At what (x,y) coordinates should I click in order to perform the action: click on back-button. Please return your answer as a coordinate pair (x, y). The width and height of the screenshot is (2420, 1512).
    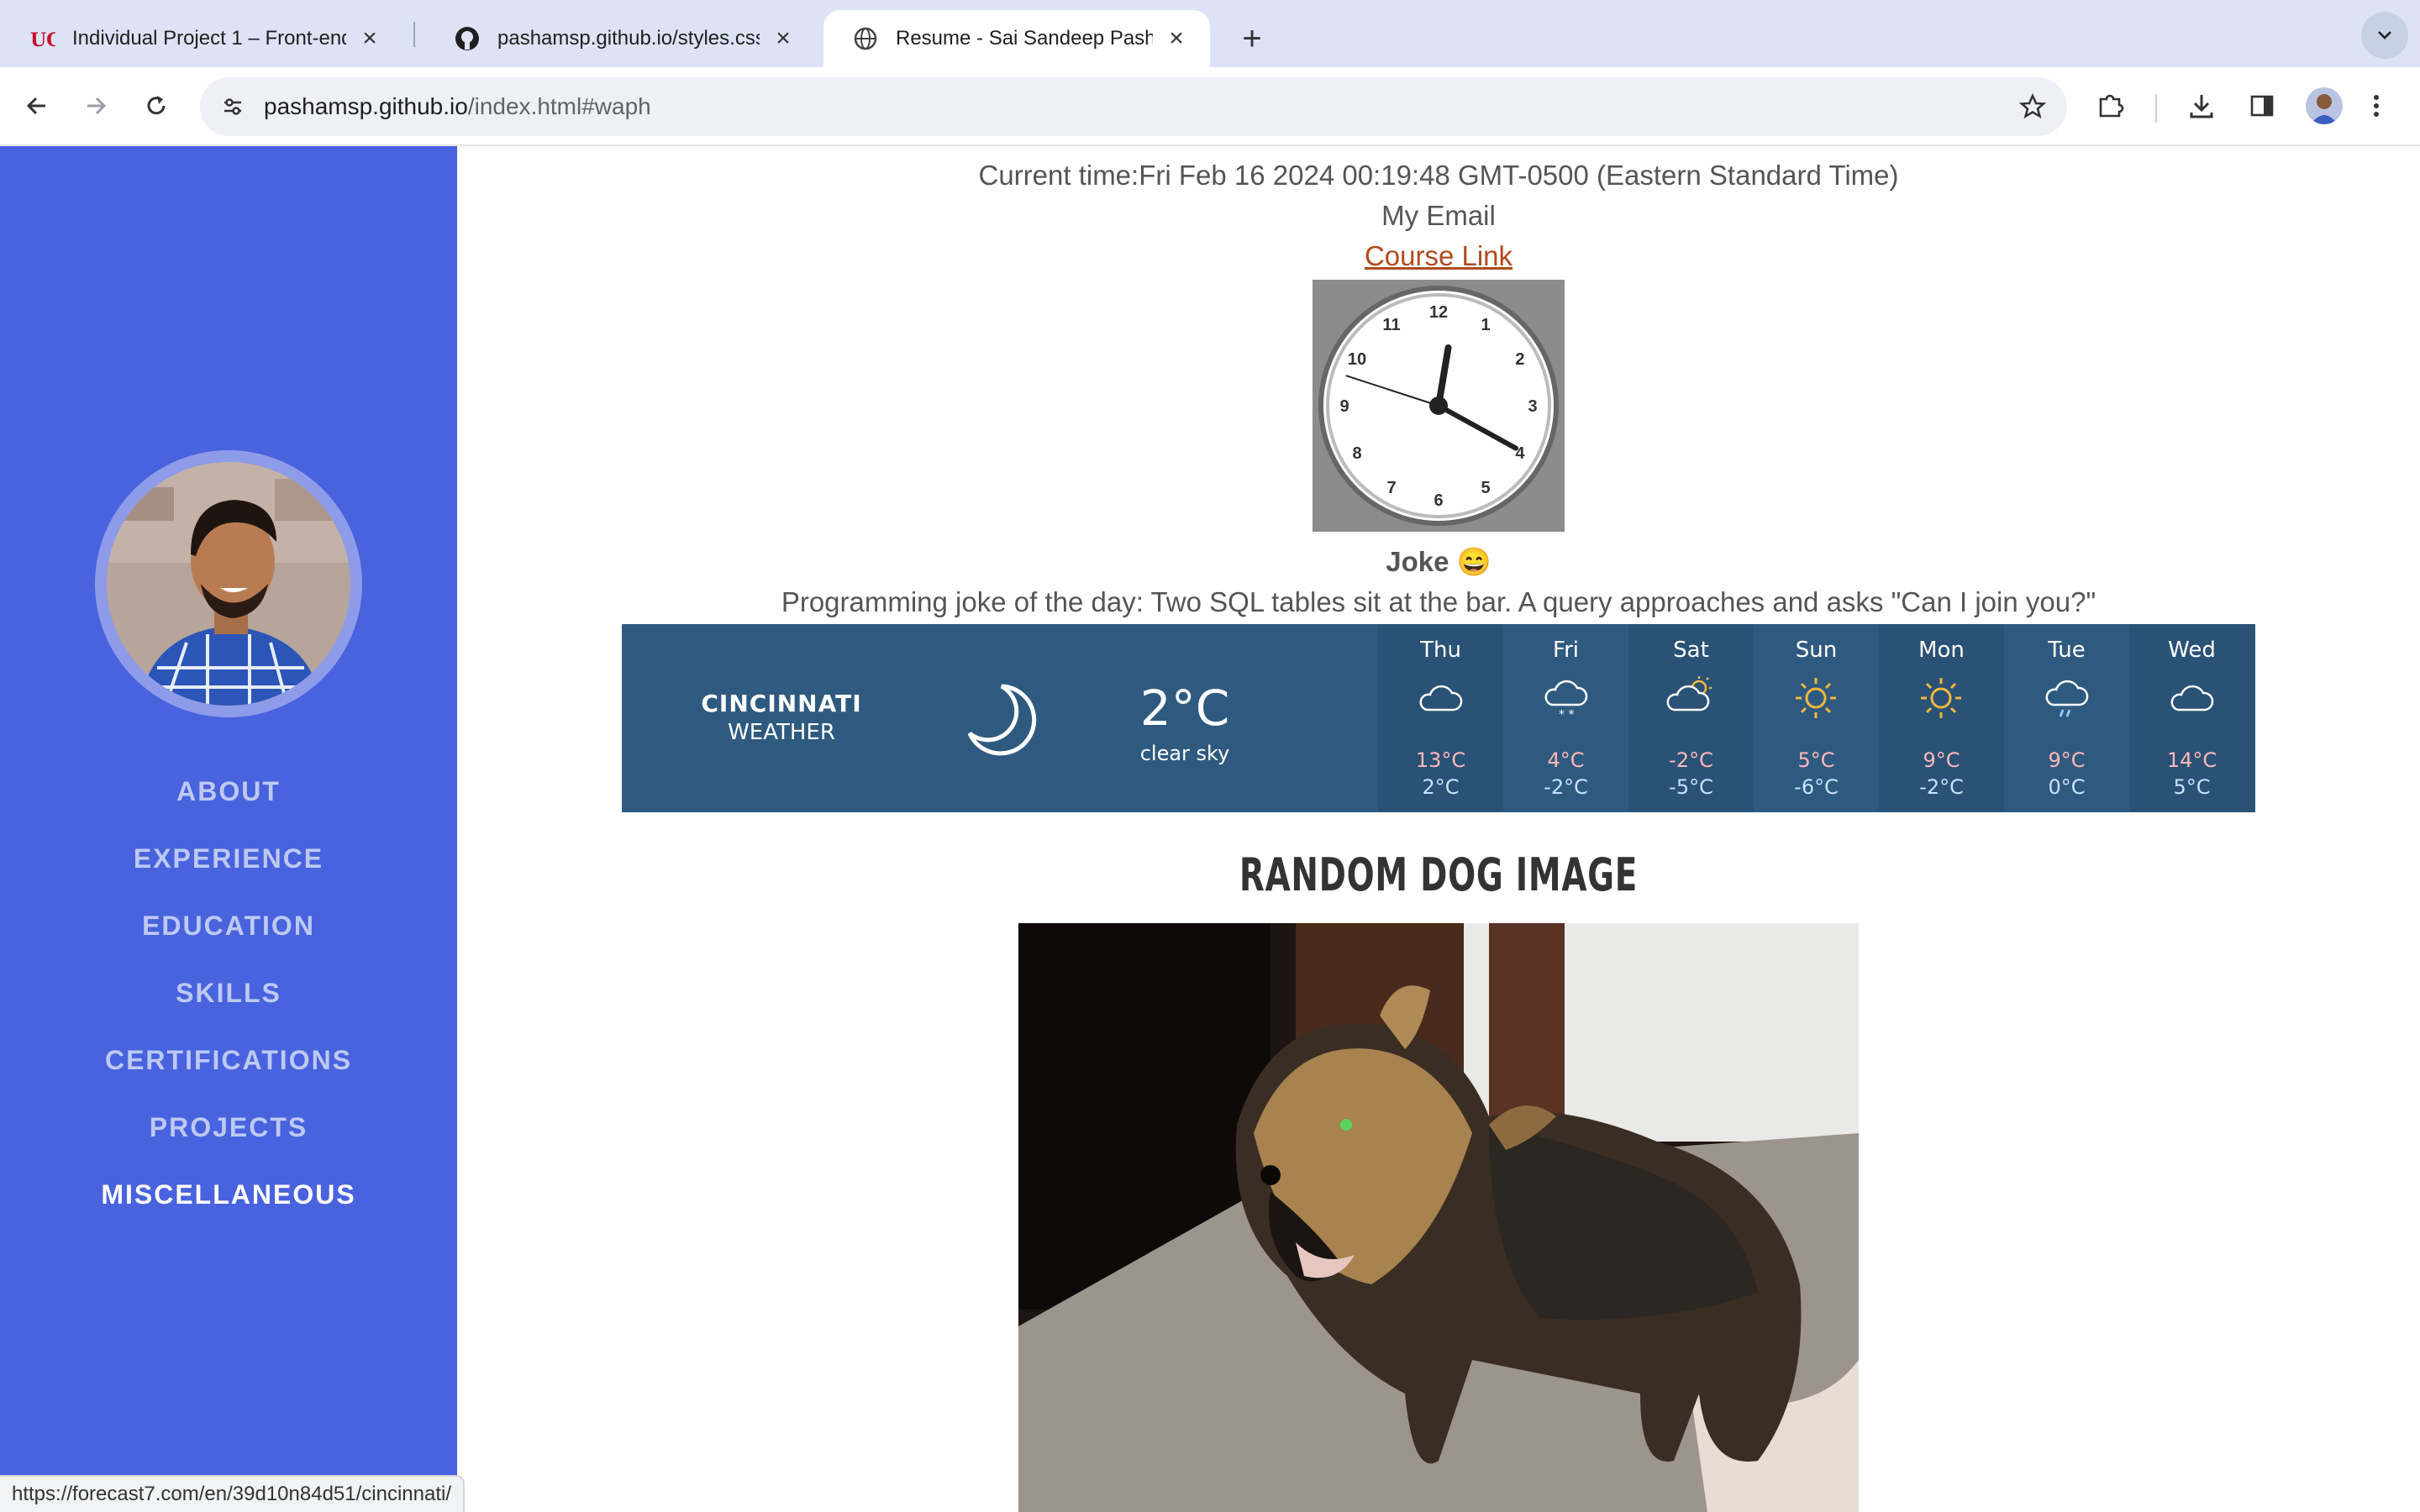
    Looking at the image, I should click on (36, 105).